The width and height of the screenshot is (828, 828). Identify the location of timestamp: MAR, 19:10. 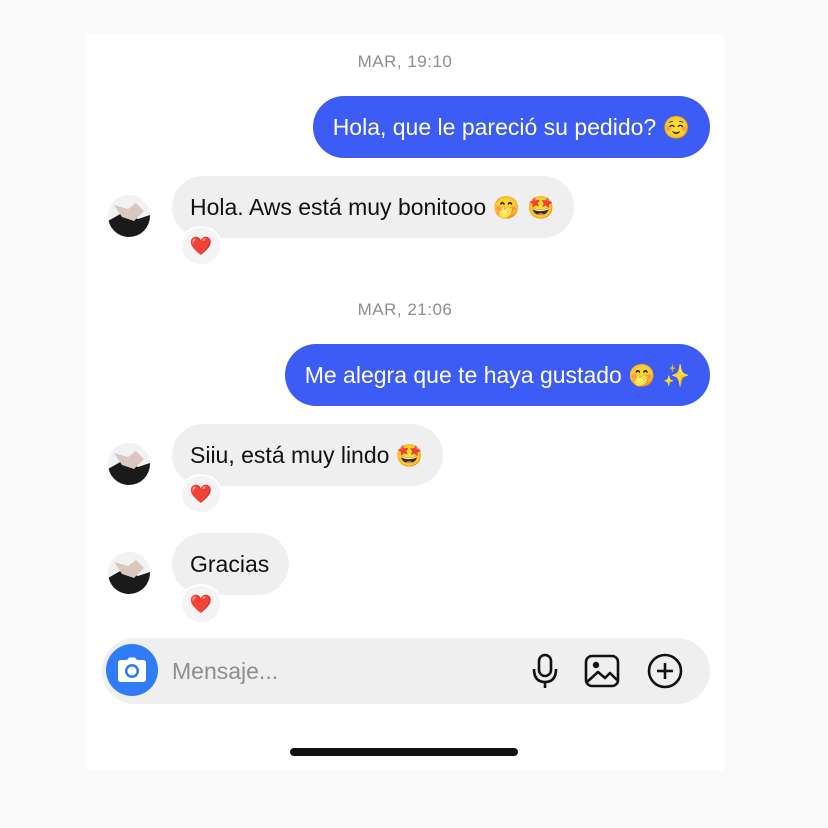
(405, 61).